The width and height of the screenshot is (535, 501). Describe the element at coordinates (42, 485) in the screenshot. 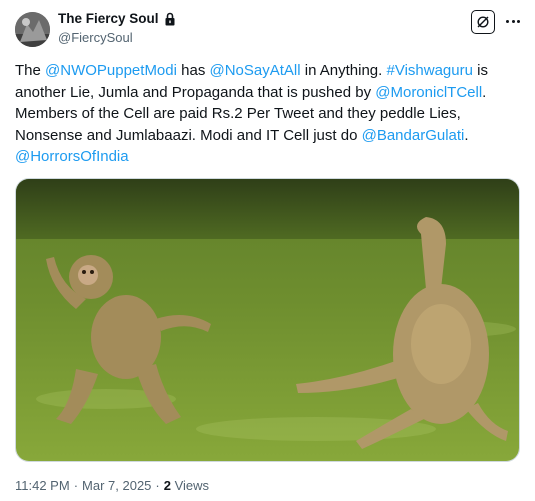

I see `tweet-time: 11:42 PM` at that location.